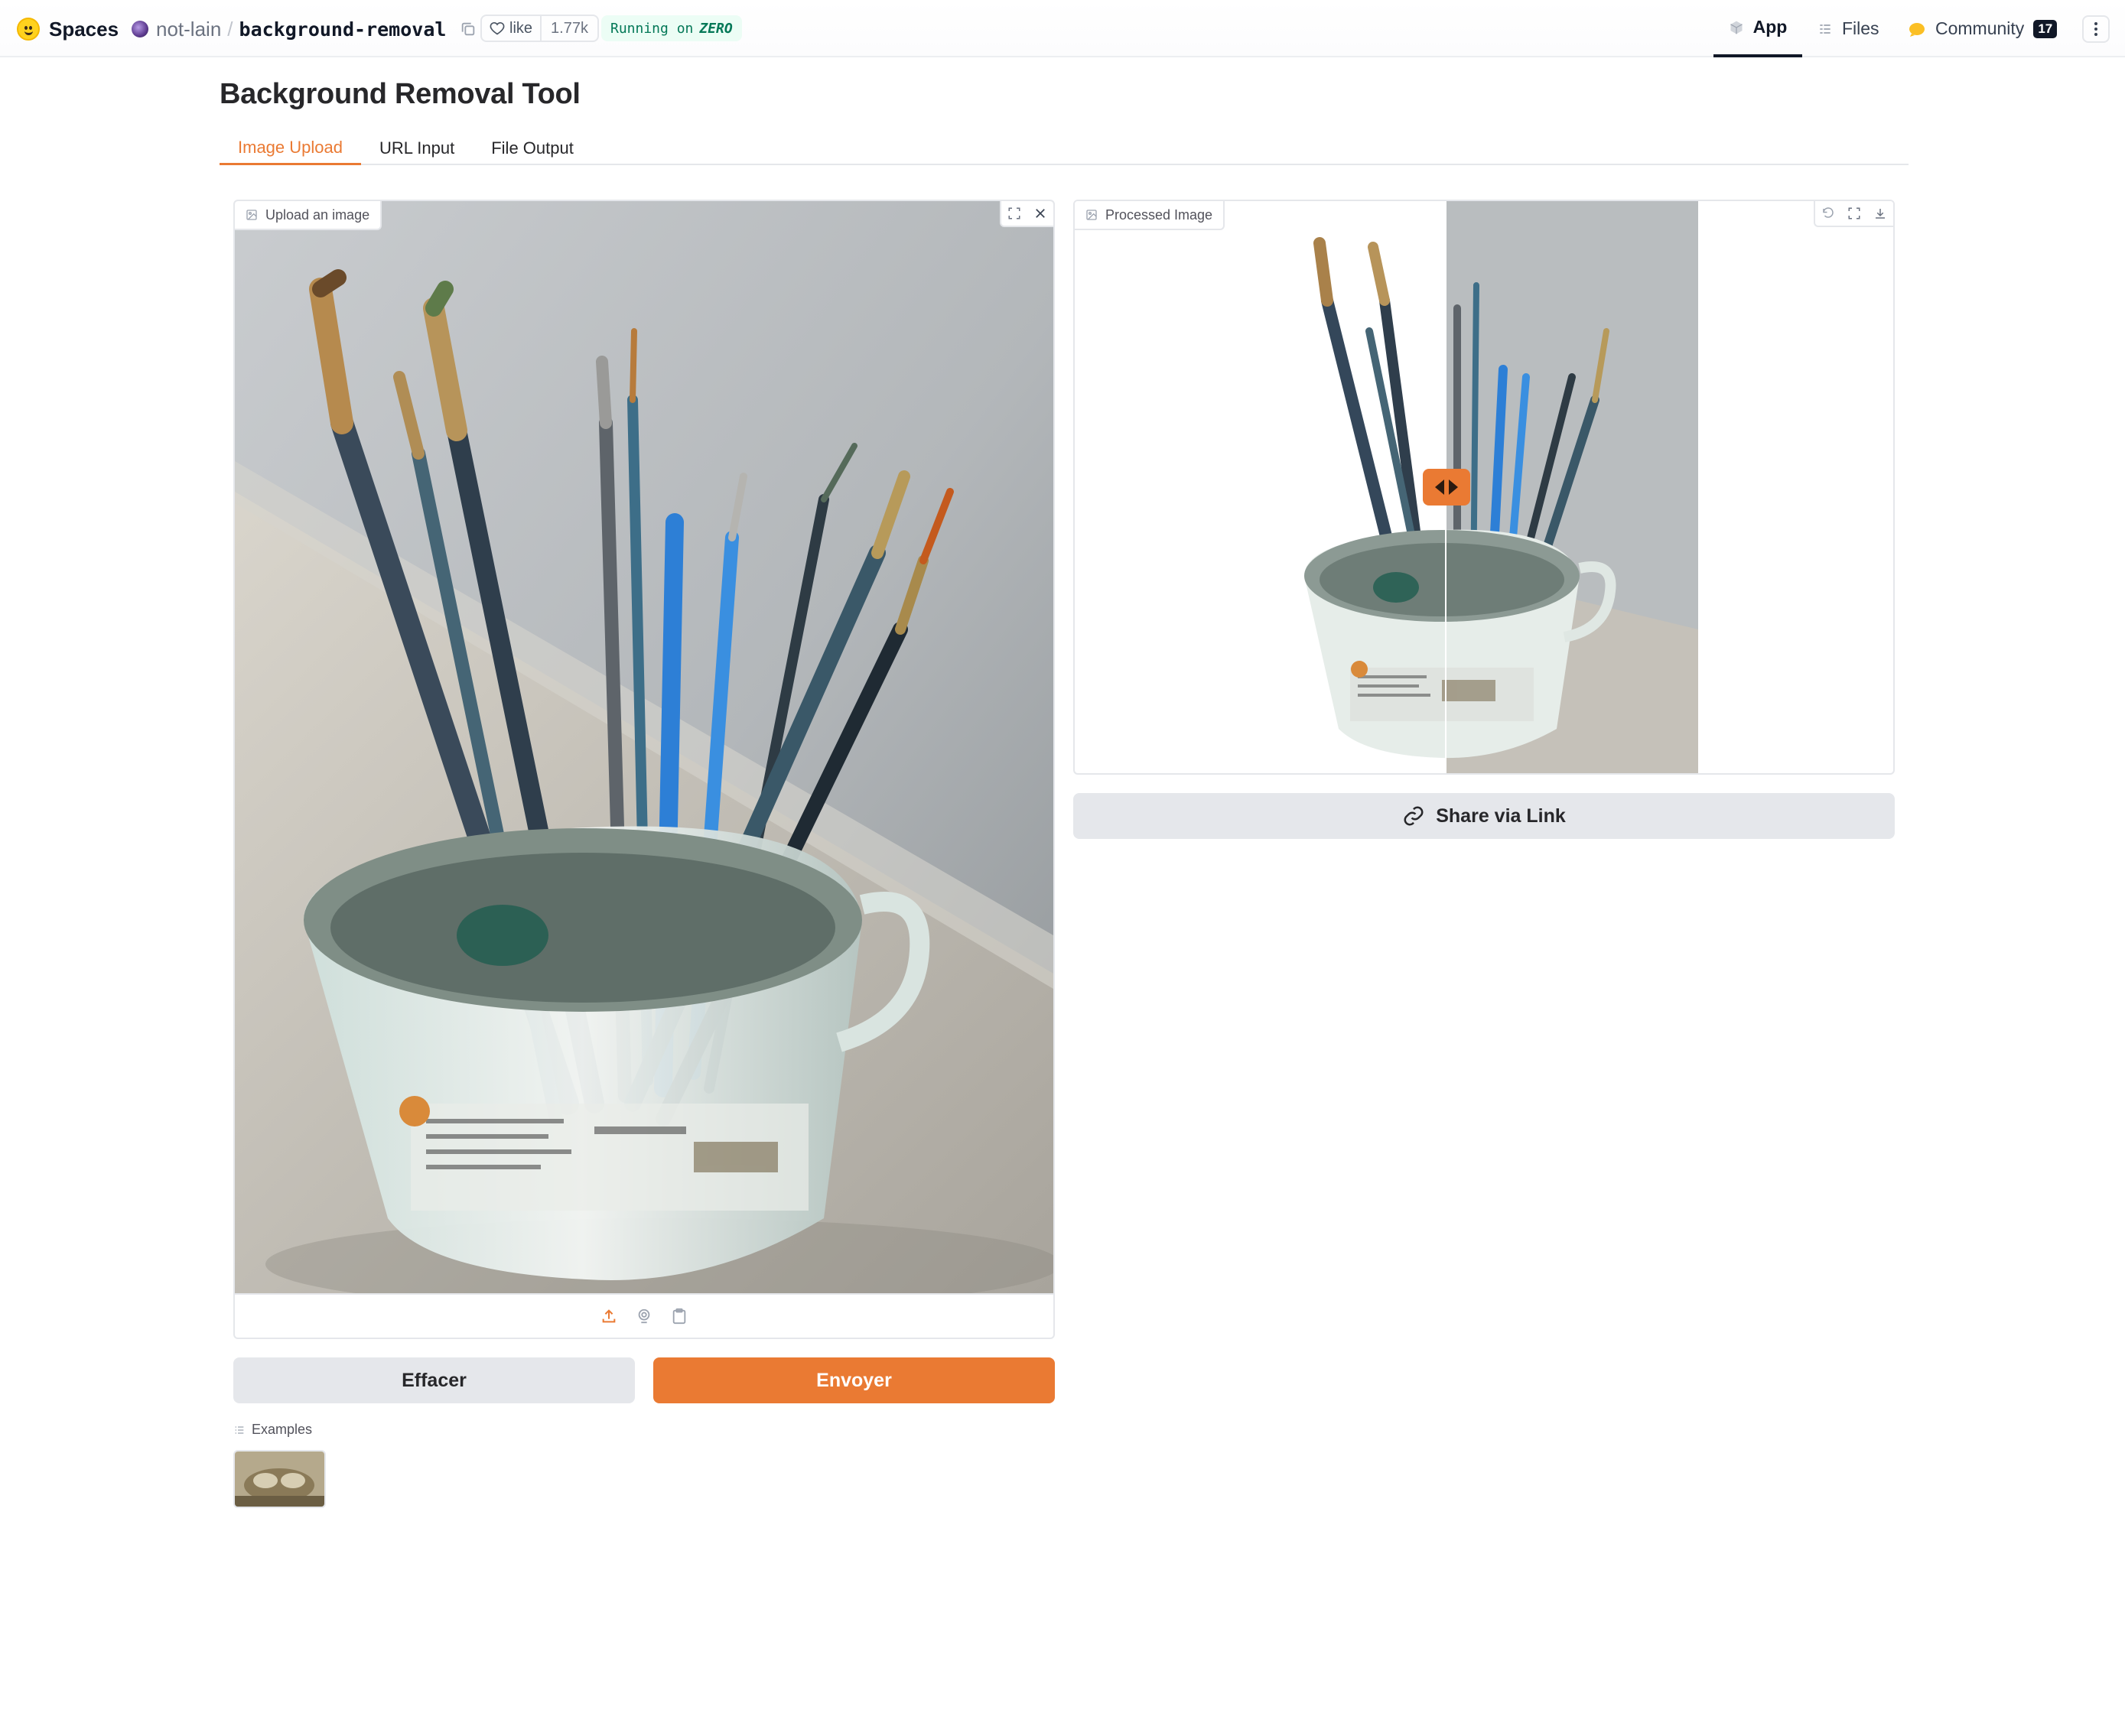 The image size is (2125, 1736). I want to click on kebab-menu-icon, so click(2095, 29).